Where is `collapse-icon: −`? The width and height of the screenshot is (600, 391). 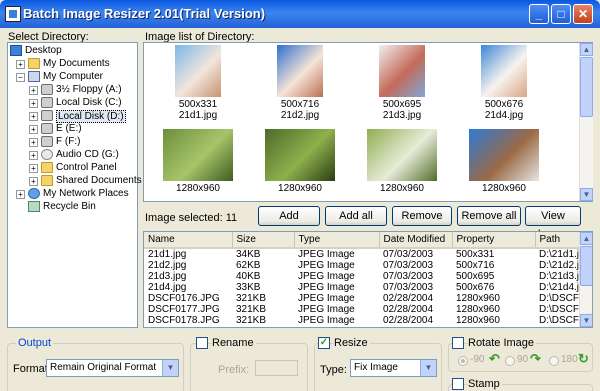
collapse-icon: − is located at coordinates (20, 77).